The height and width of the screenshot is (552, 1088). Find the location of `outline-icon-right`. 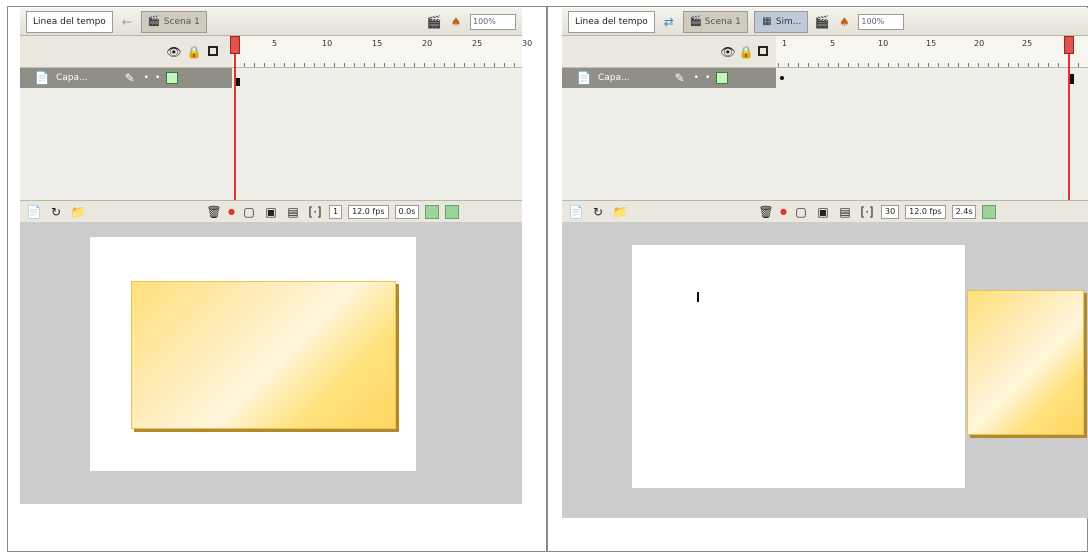

outline-icon-right is located at coordinates (763, 51).